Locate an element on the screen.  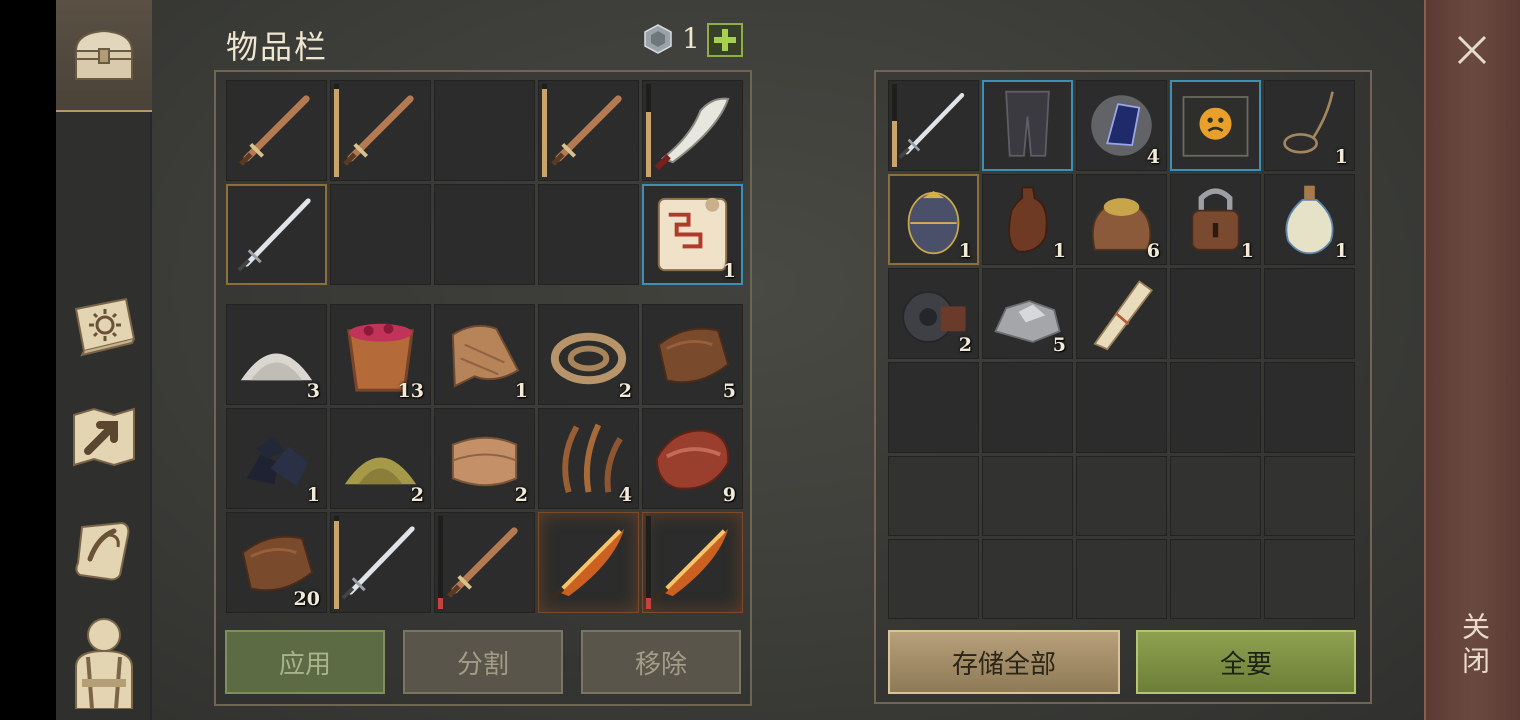
parchment-roll-icon is located at coordinates (1123, 315).